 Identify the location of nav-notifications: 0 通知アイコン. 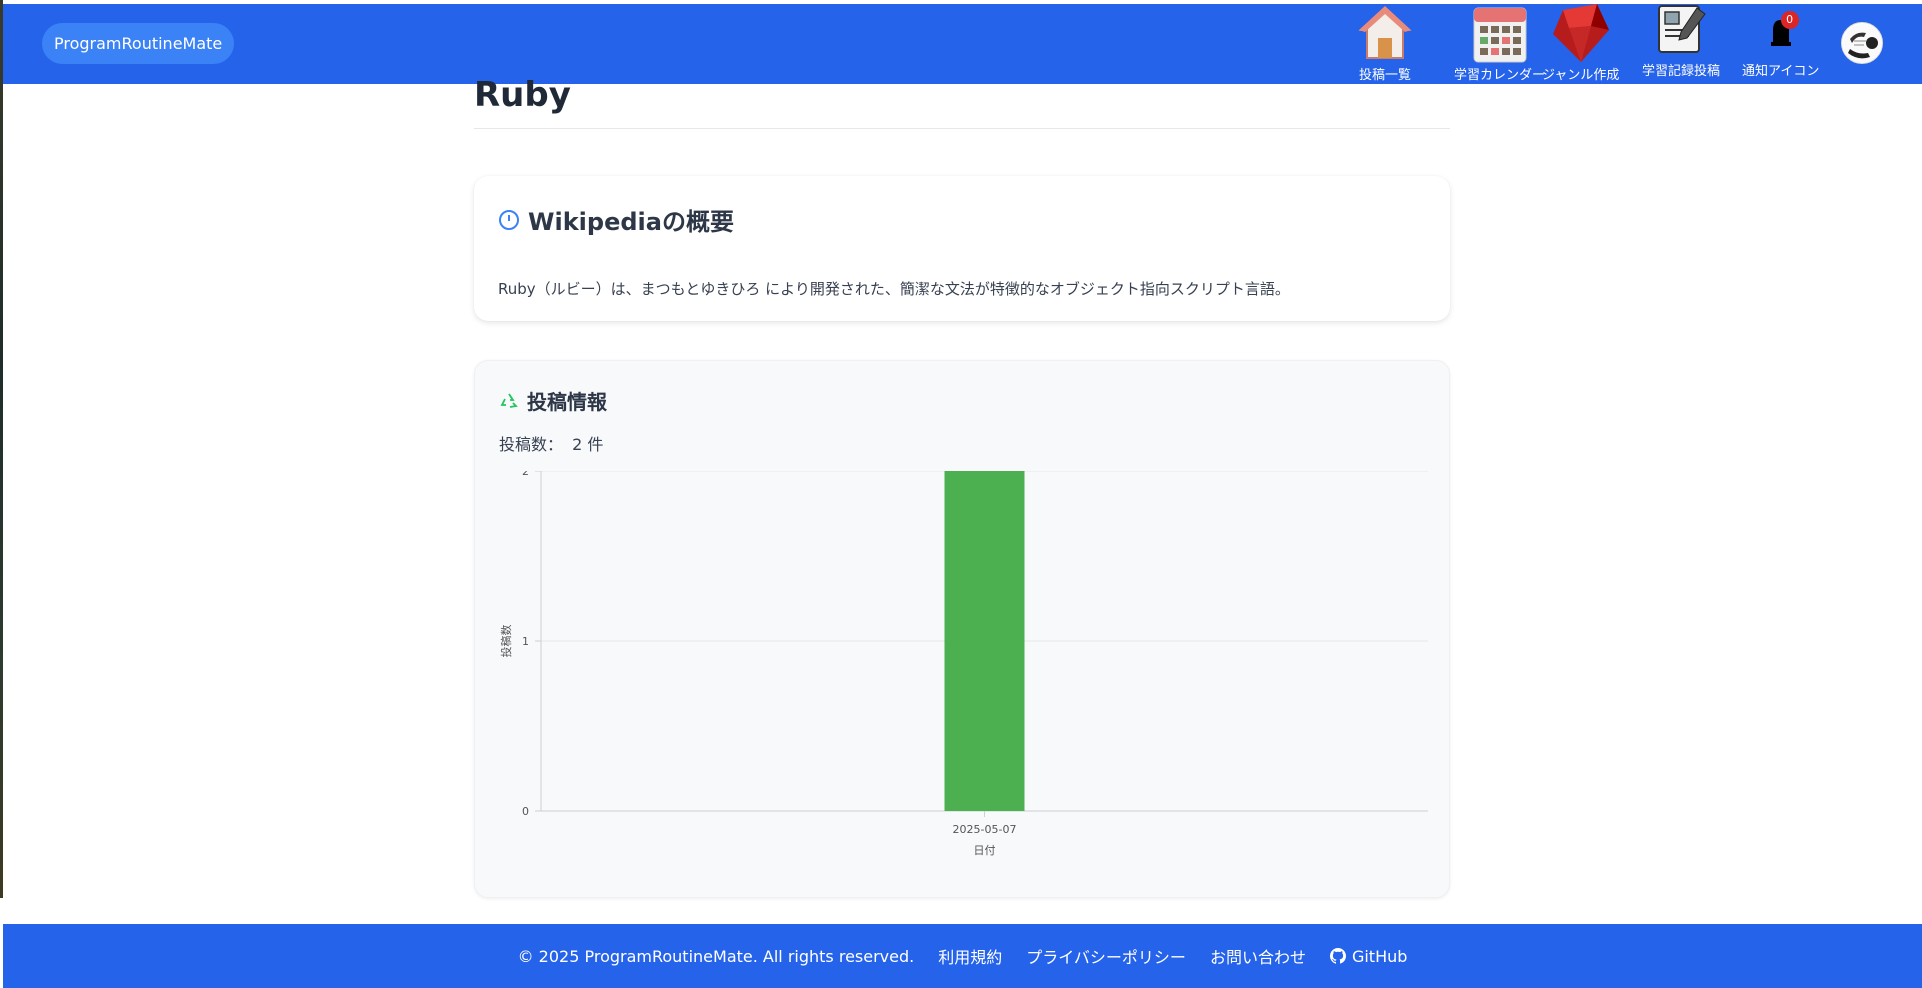
(1780, 44).